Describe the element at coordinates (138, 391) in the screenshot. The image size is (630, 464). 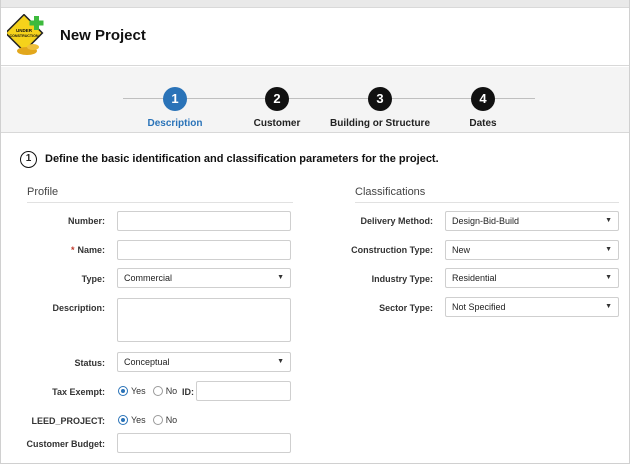
I see `tax-exempt-yes-label: Yes` at that location.